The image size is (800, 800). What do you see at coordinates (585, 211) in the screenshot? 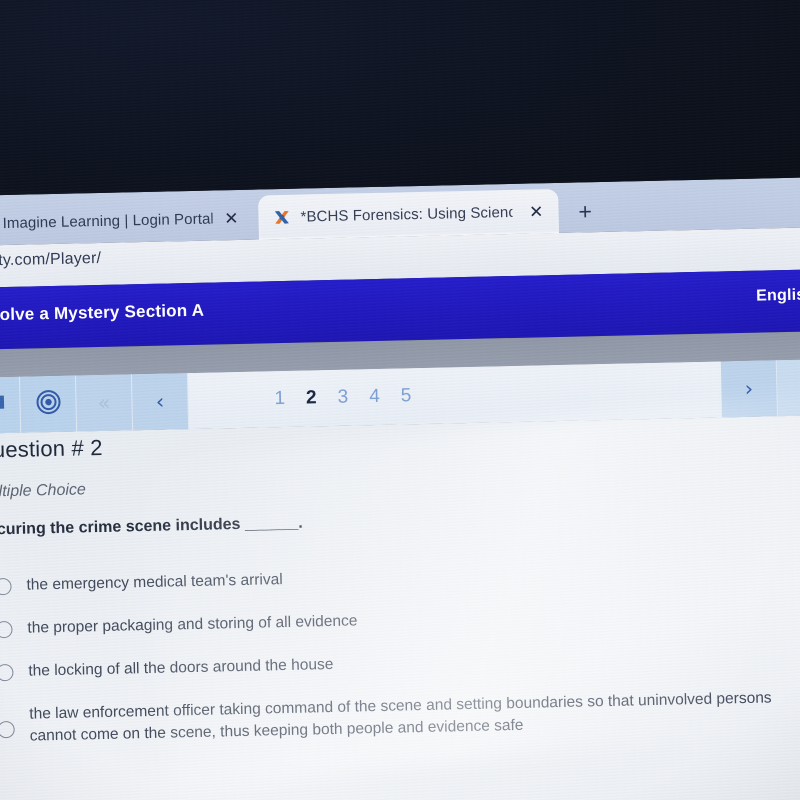
I see `new-tab-button: +` at bounding box center [585, 211].